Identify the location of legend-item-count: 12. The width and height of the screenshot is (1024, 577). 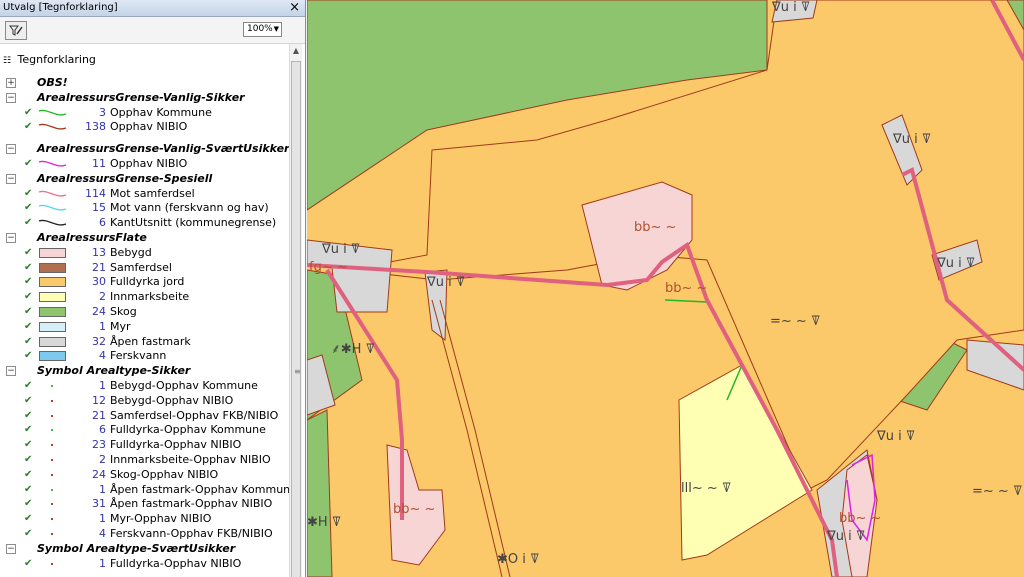
(99, 400).